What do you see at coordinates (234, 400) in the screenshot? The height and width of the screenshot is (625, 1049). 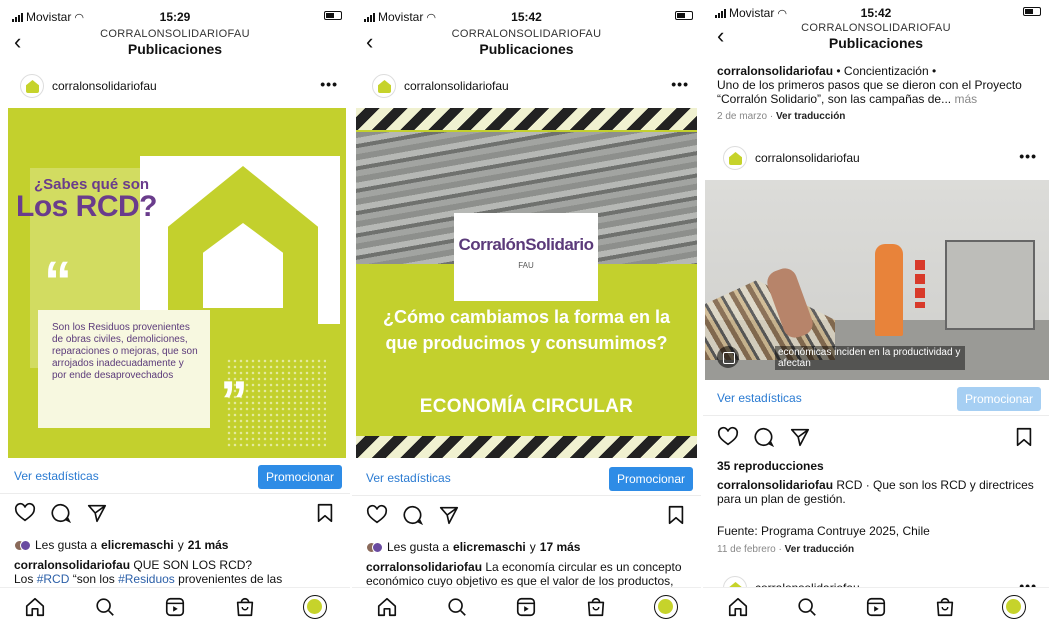 I see `quote-close-glyph: ”` at bounding box center [234, 400].